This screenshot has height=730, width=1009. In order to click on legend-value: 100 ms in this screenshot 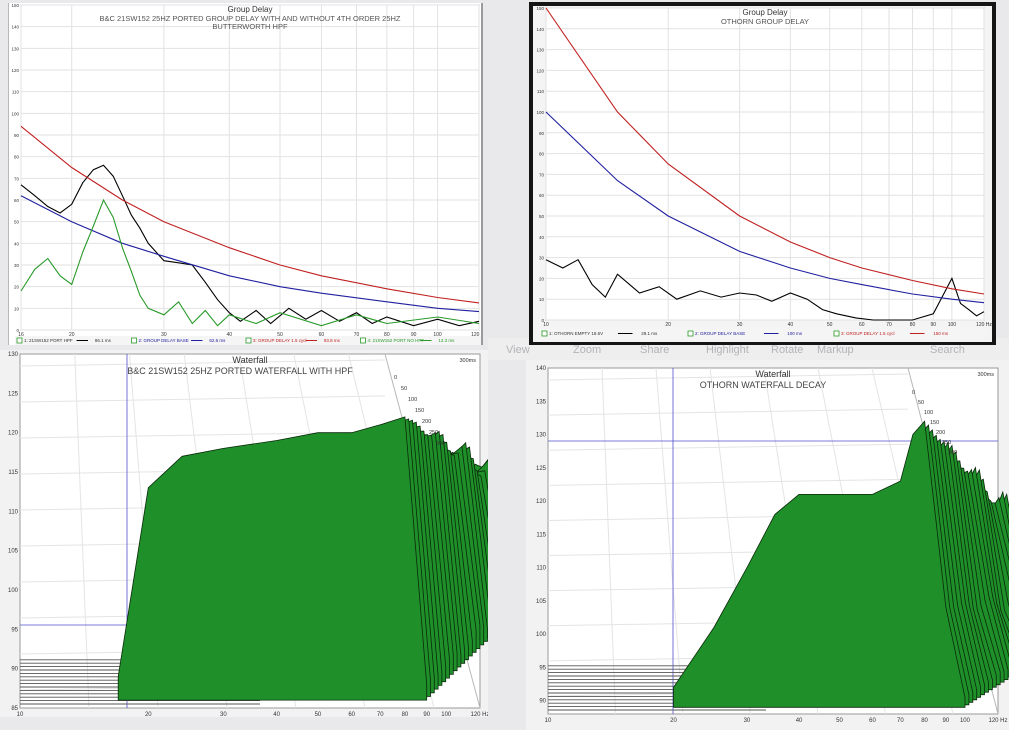, I will do `click(795, 333)`.